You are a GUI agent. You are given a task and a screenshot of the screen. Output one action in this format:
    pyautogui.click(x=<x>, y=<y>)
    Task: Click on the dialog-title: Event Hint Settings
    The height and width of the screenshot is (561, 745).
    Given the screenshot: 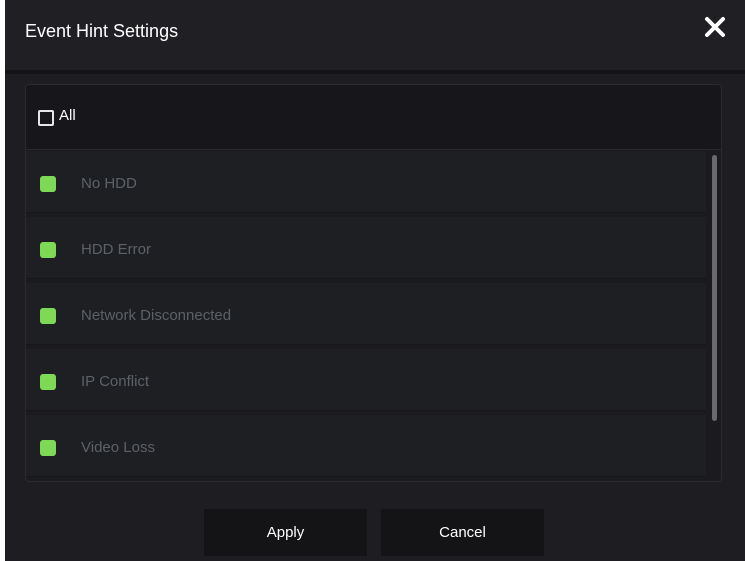 What is the action you would take?
    pyautogui.click(x=102, y=31)
    